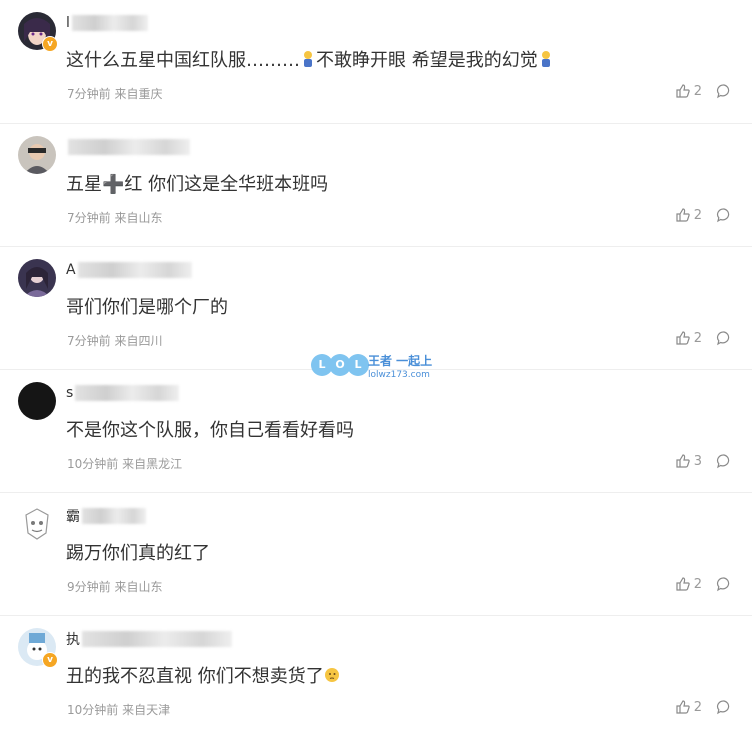 This screenshot has width=752, height=738. I want to click on thinking-face-emoji-icon, so click(331, 675).